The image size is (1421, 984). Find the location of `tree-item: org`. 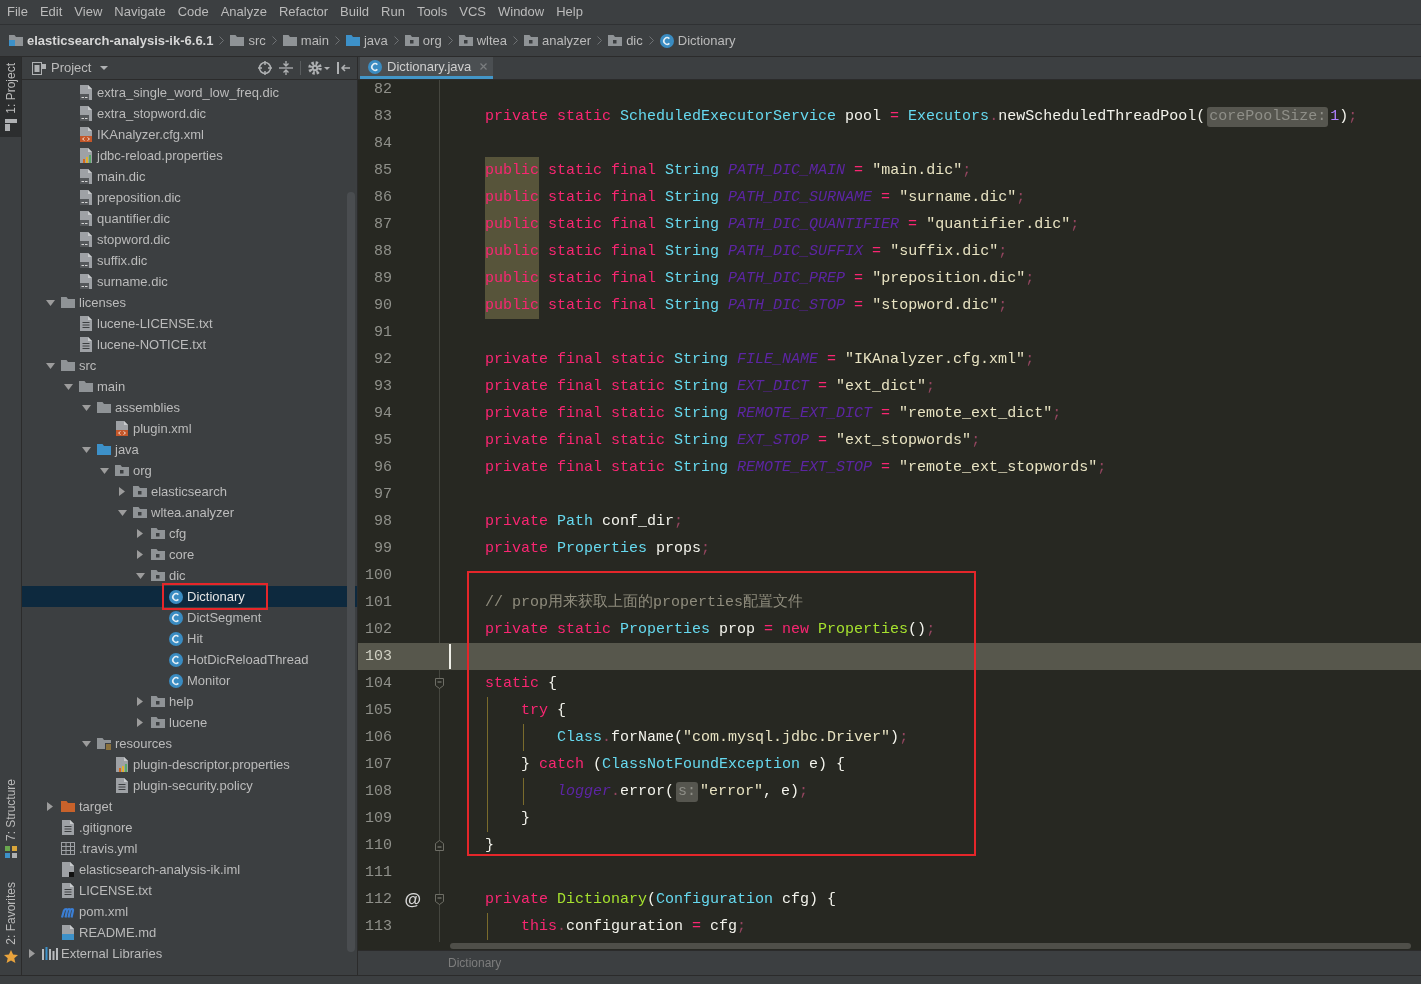

tree-item: org is located at coordinates (189, 470).